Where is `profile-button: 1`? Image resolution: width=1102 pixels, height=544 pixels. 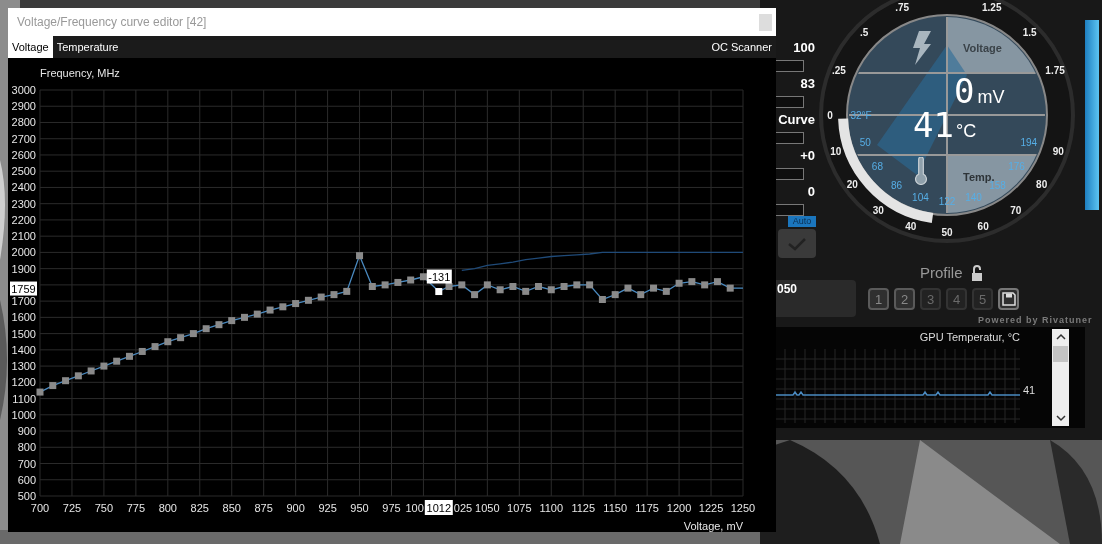 profile-button: 1 is located at coordinates (878, 299).